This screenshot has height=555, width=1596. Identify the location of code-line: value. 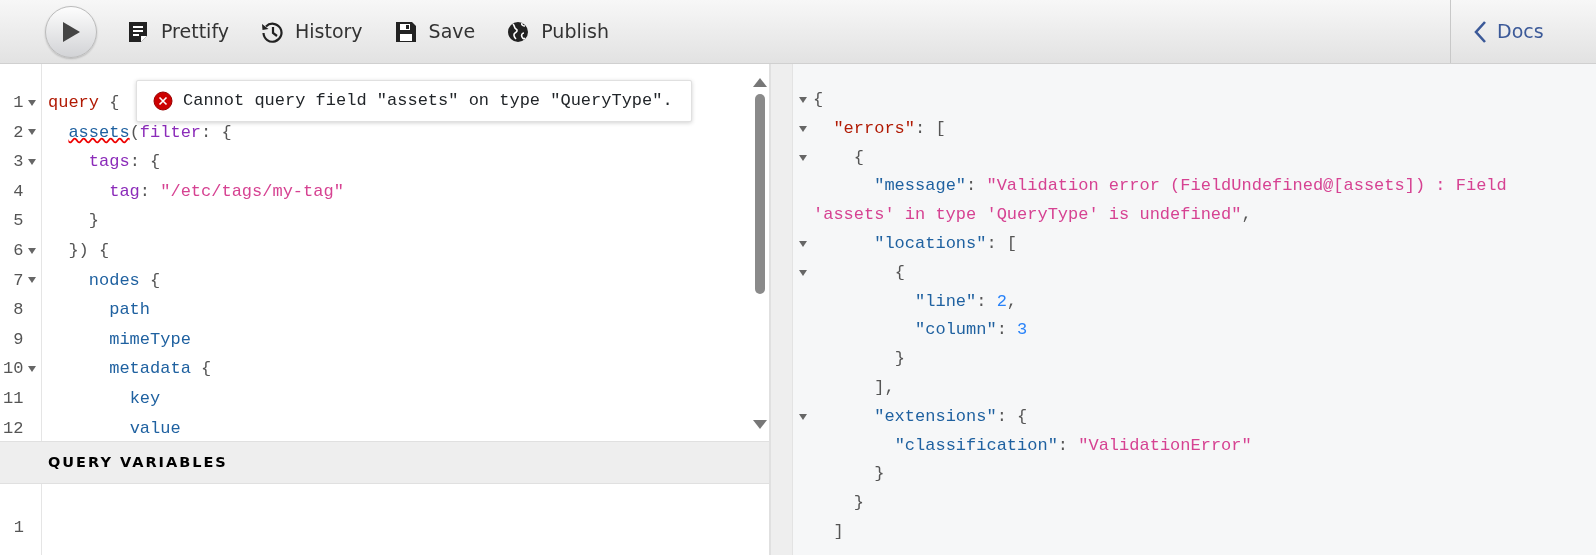
(154, 428).